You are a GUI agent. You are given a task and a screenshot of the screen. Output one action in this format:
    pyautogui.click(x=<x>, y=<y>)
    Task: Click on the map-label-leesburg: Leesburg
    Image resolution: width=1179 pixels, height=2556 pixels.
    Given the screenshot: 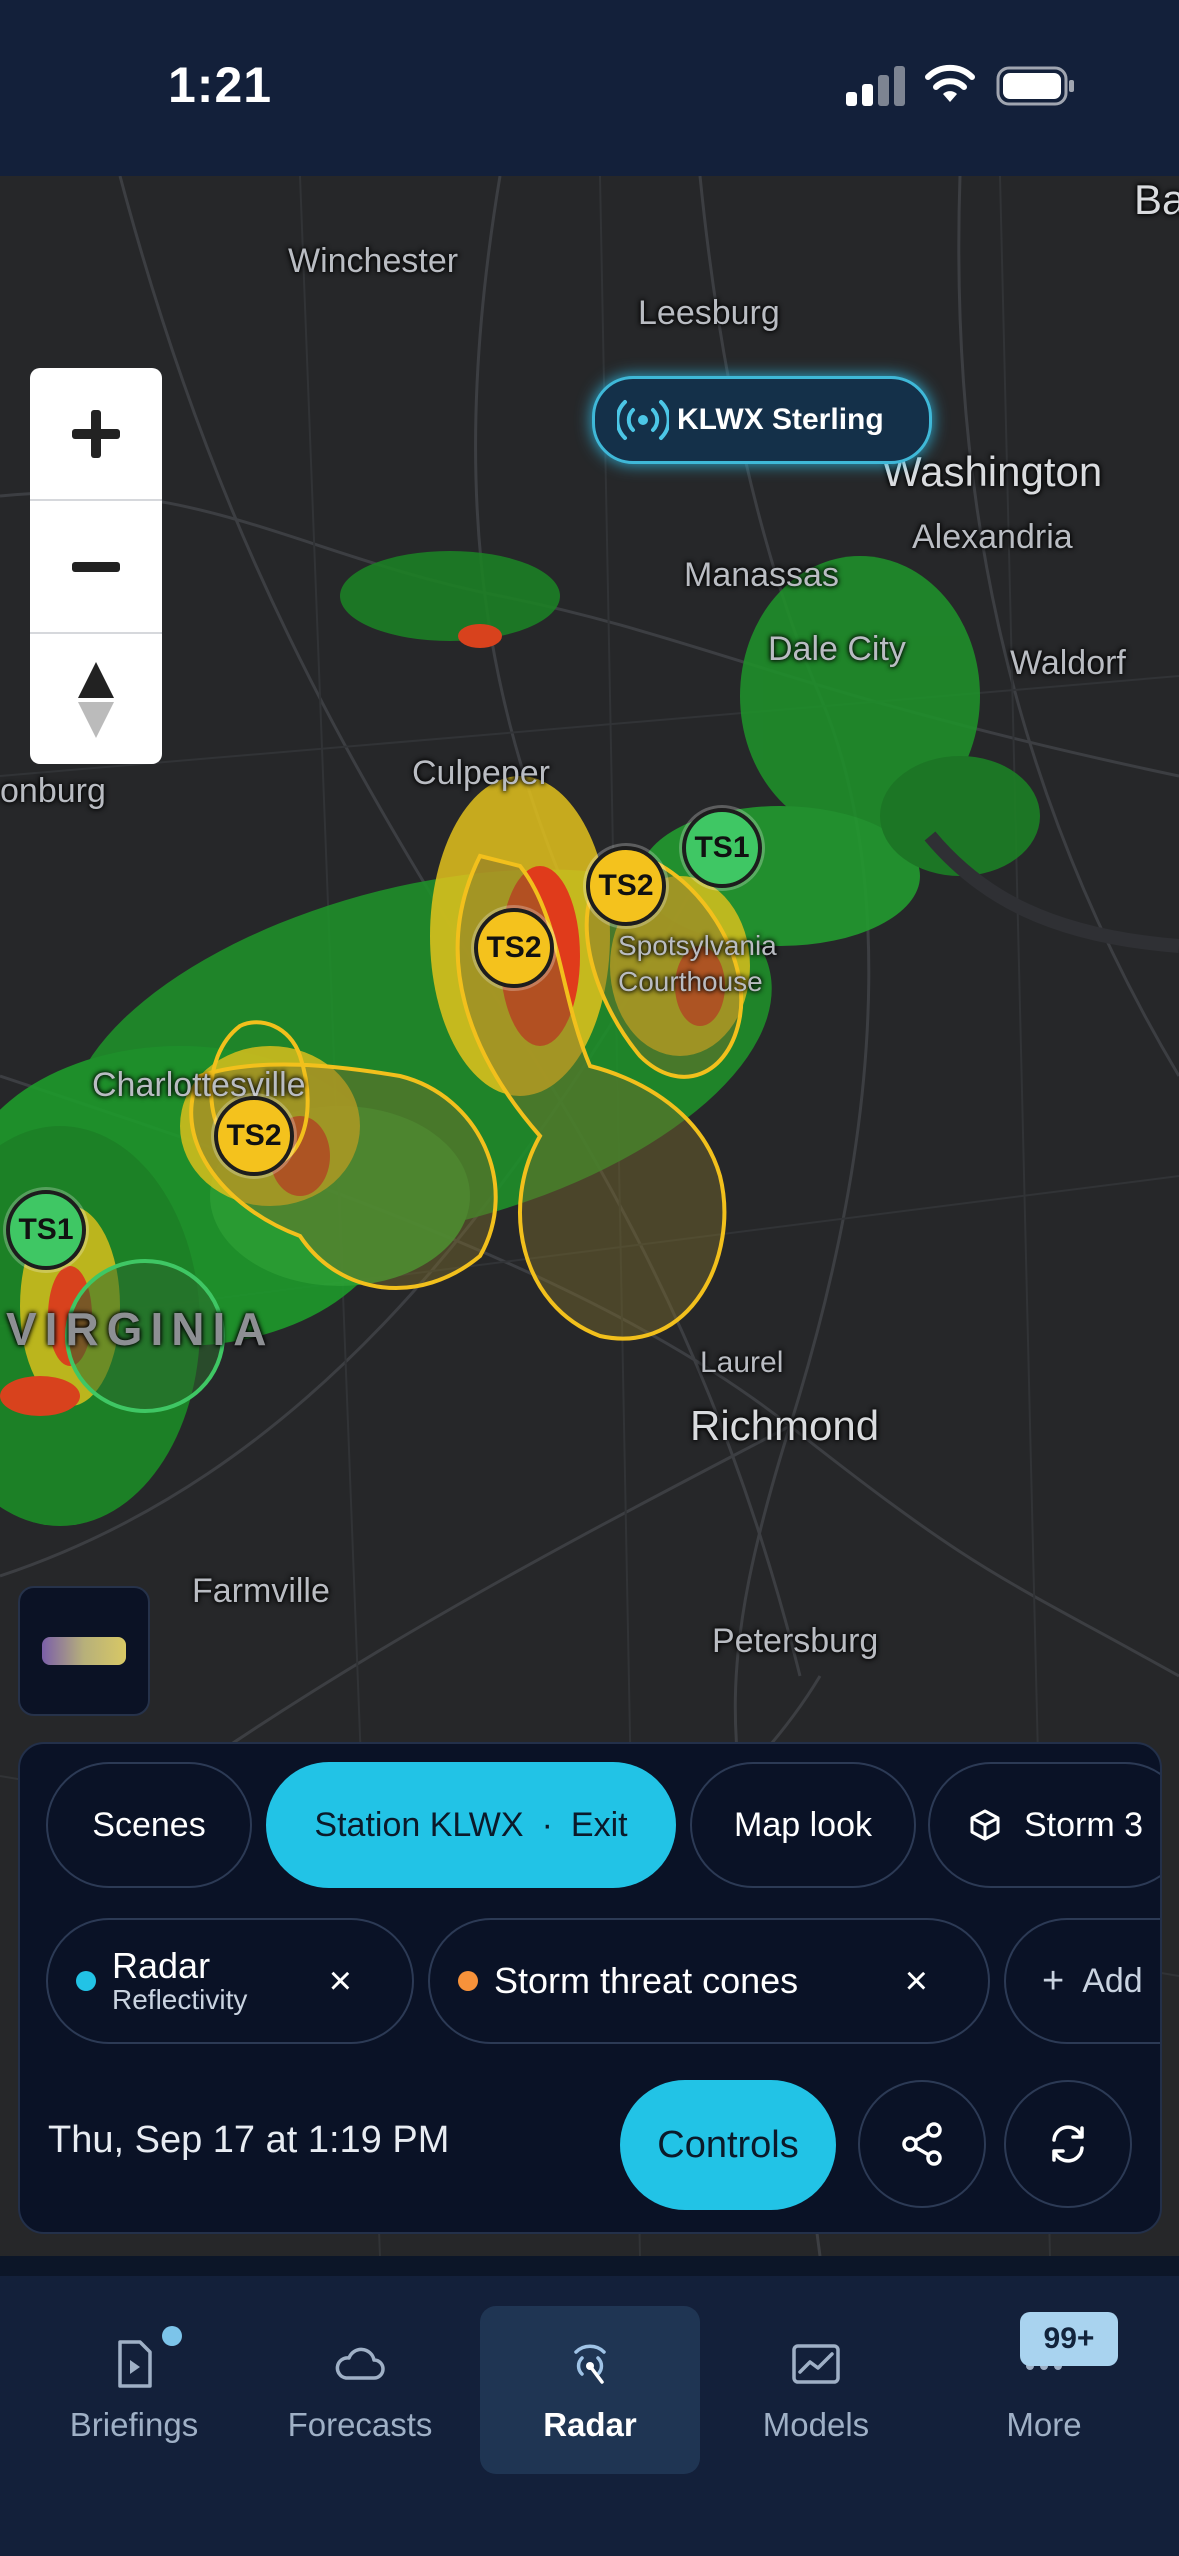 What is the action you would take?
    pyautogui.click(x=709, y=313)
    